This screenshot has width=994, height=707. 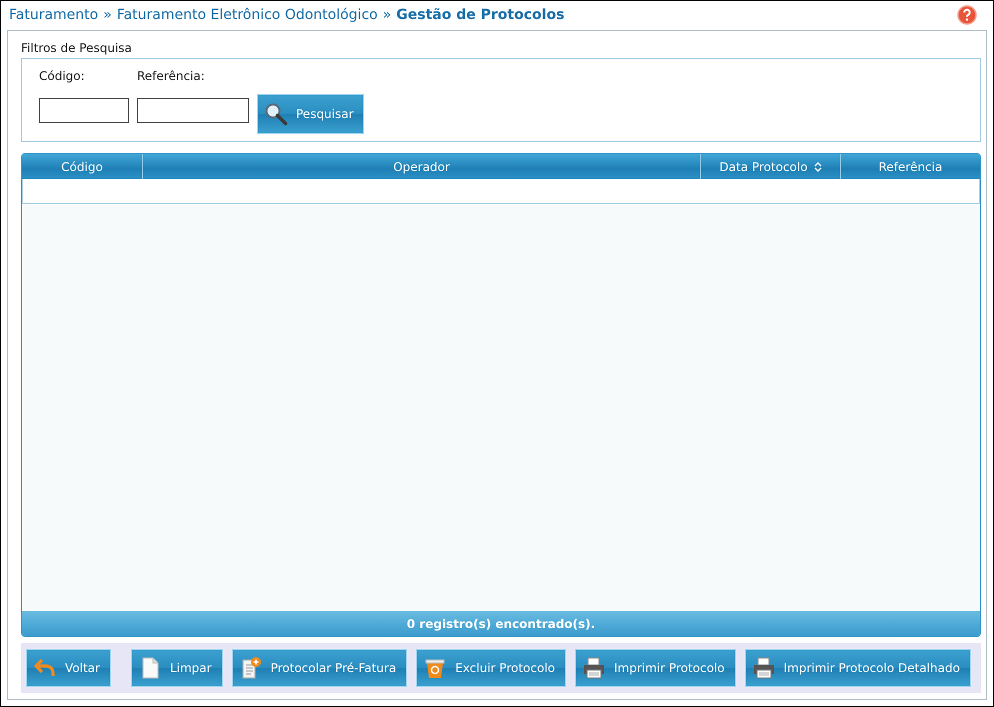 I want to click on action-button: Protocolar Pré-Fatura, so click(x=320, y=668).